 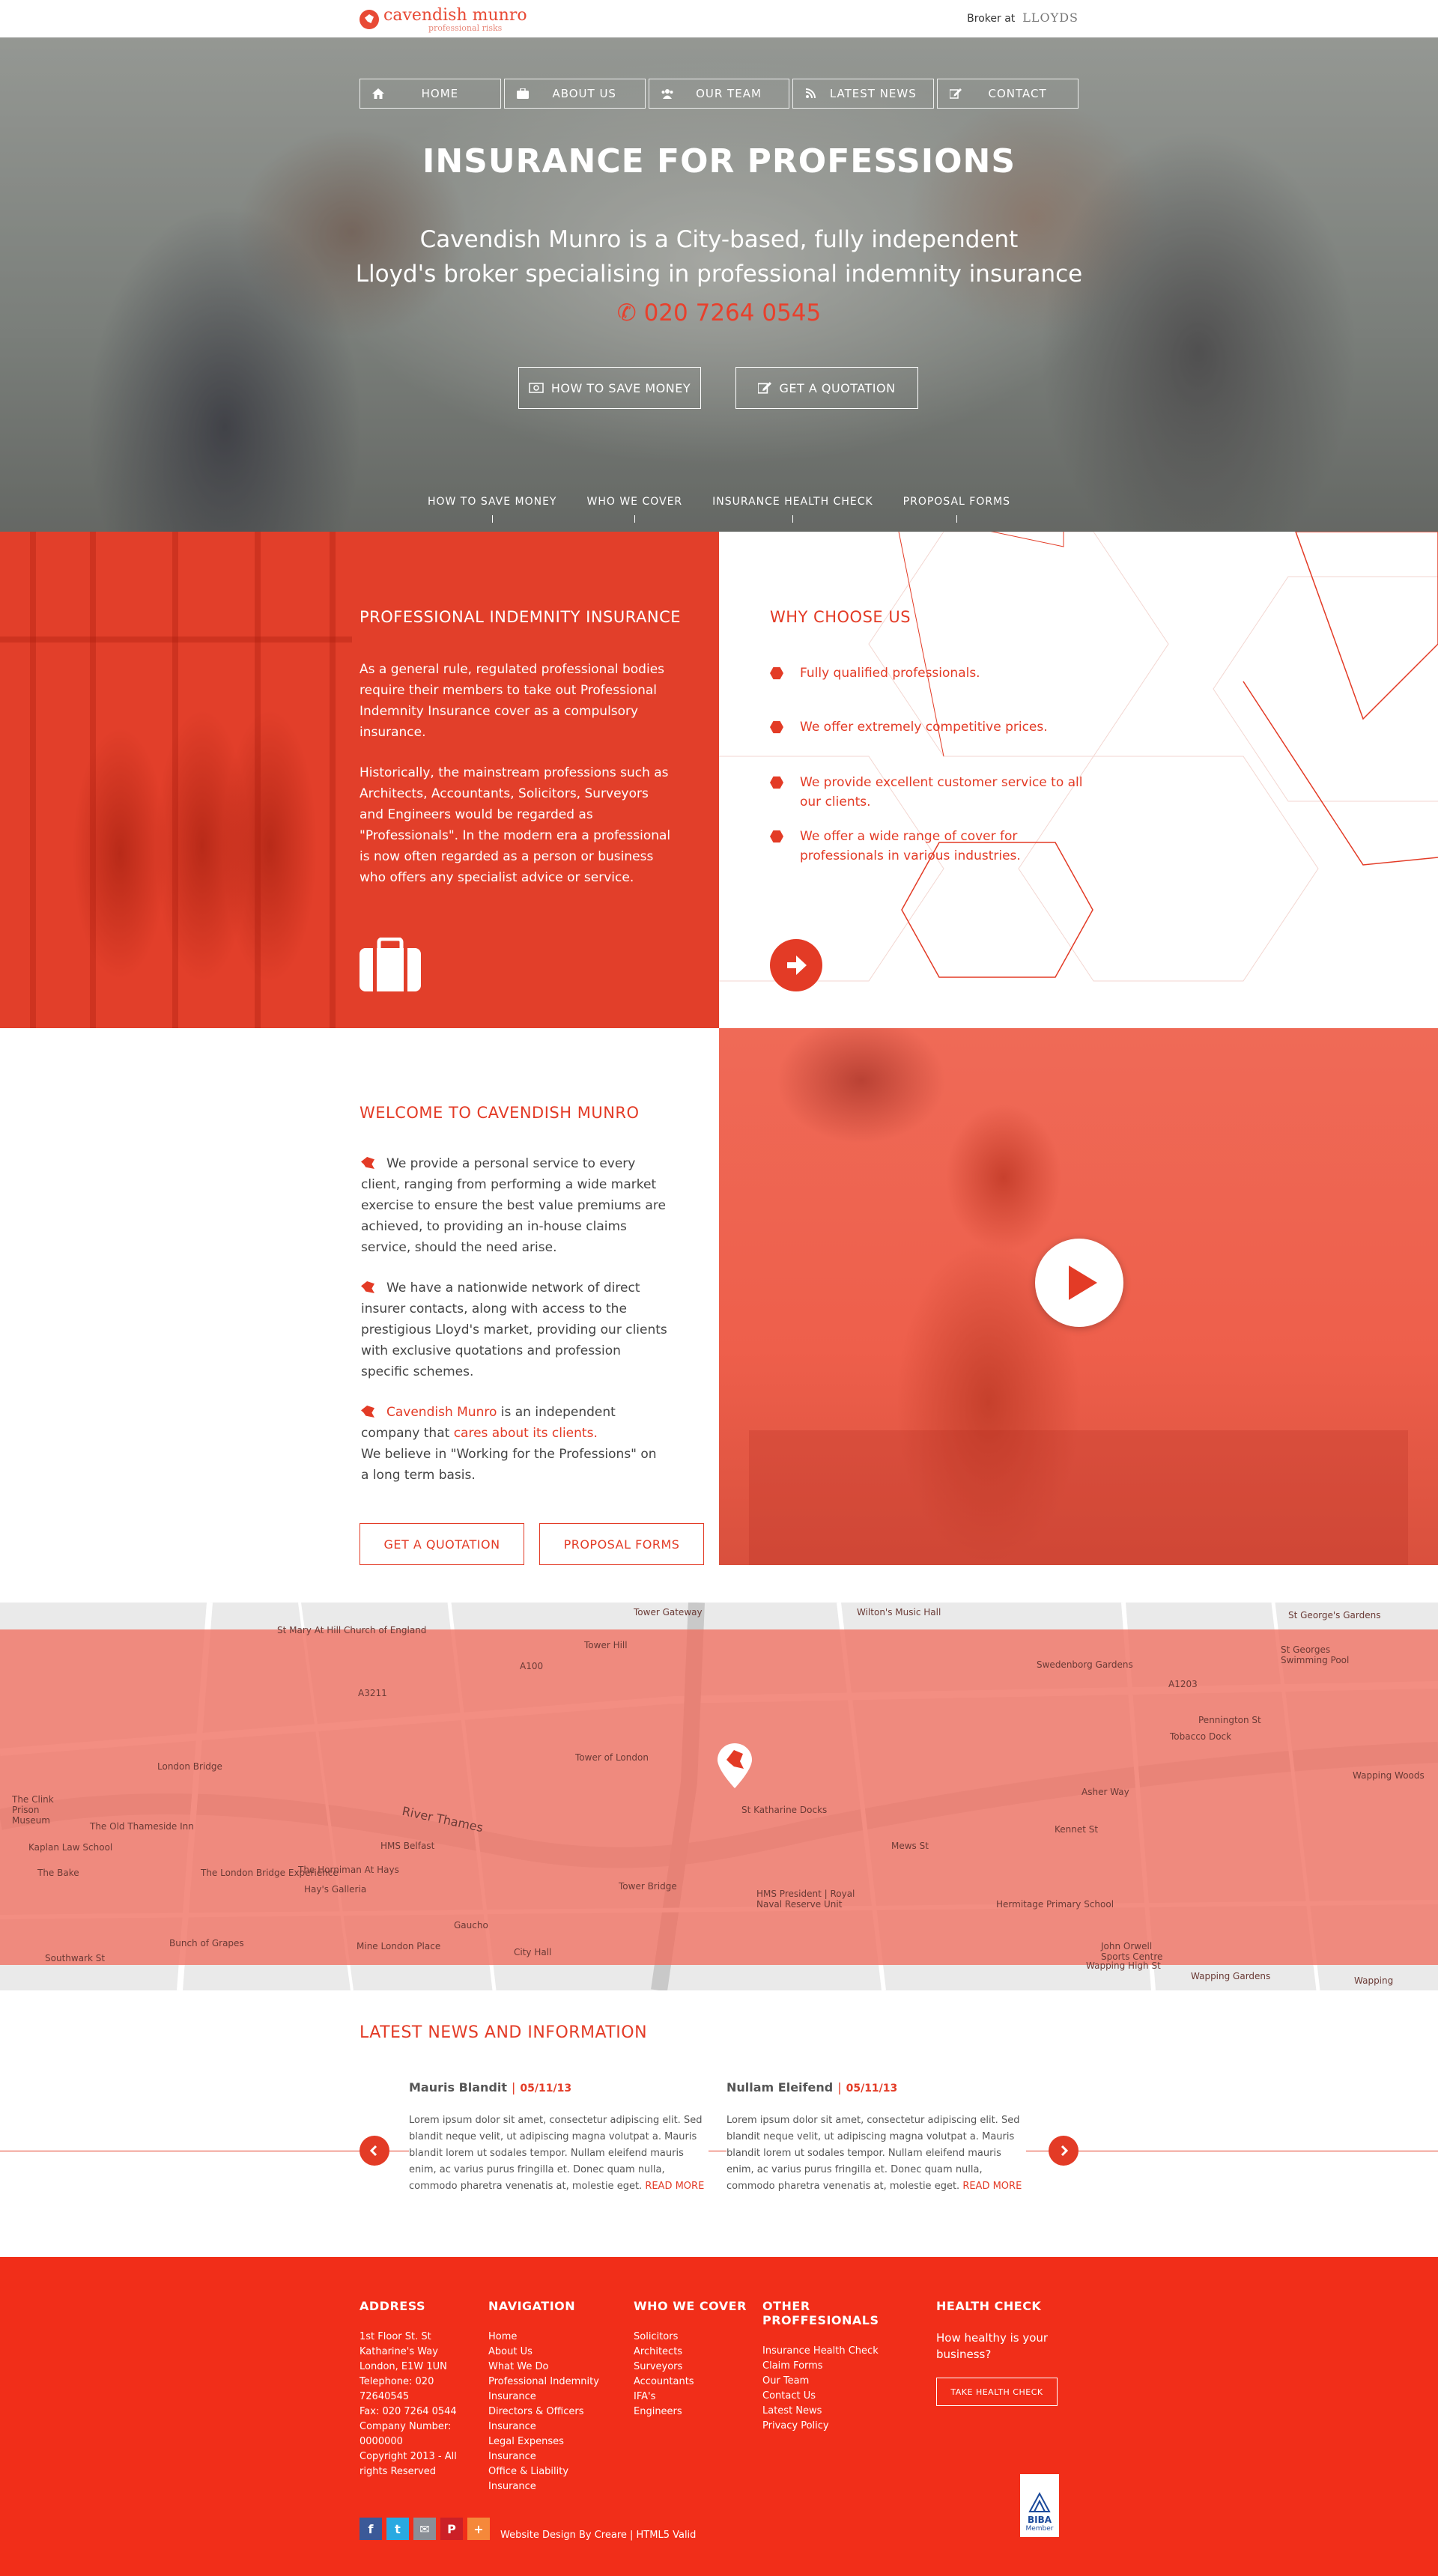 I want to click on money-icon, so click(x=536, y=388).